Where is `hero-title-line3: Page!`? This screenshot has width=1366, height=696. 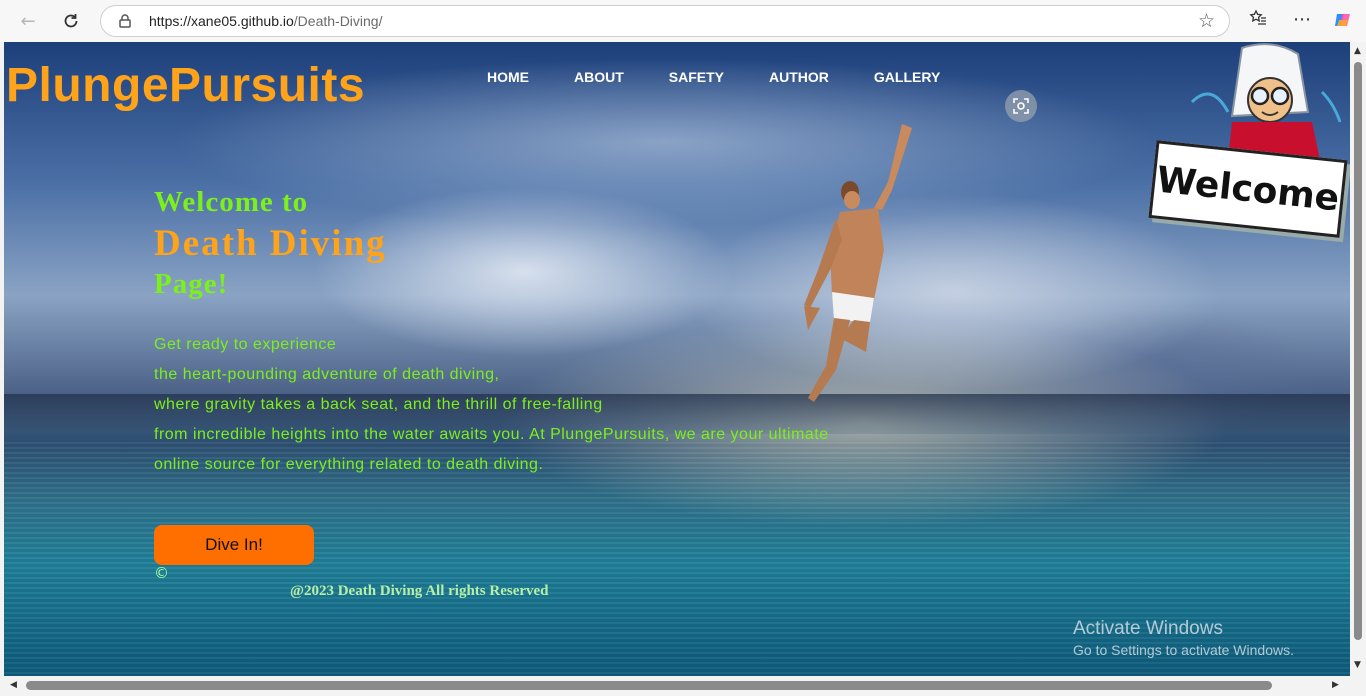
hero-title-line3: Page! is located at coordinates (191, 284).